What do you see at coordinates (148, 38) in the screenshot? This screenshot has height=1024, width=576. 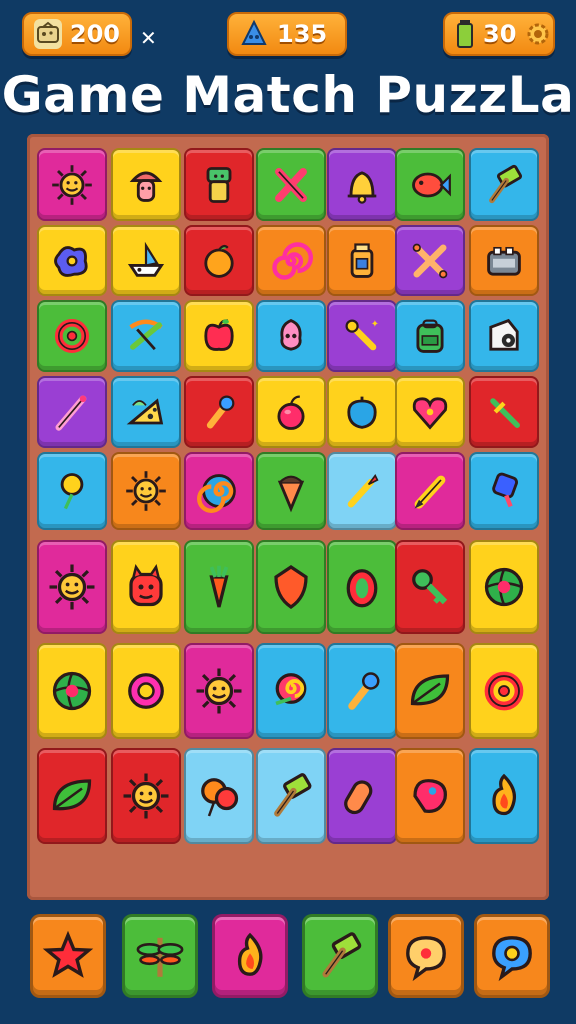 I see `close-icon: ✕` at bounding box center [148, 38].